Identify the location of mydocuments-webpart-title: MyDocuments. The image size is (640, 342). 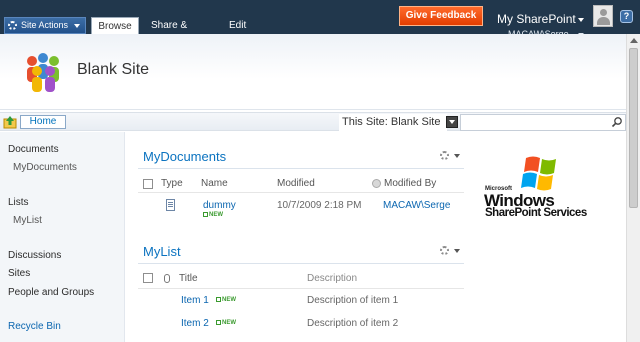
(184, 156).